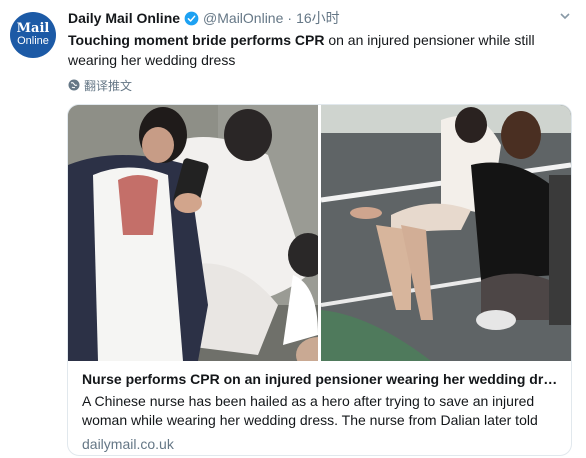 The image size is (586, 458). Describe the element at coordinates (191, 18) in the screenshot. I see `verified-badge-icon` at that location.